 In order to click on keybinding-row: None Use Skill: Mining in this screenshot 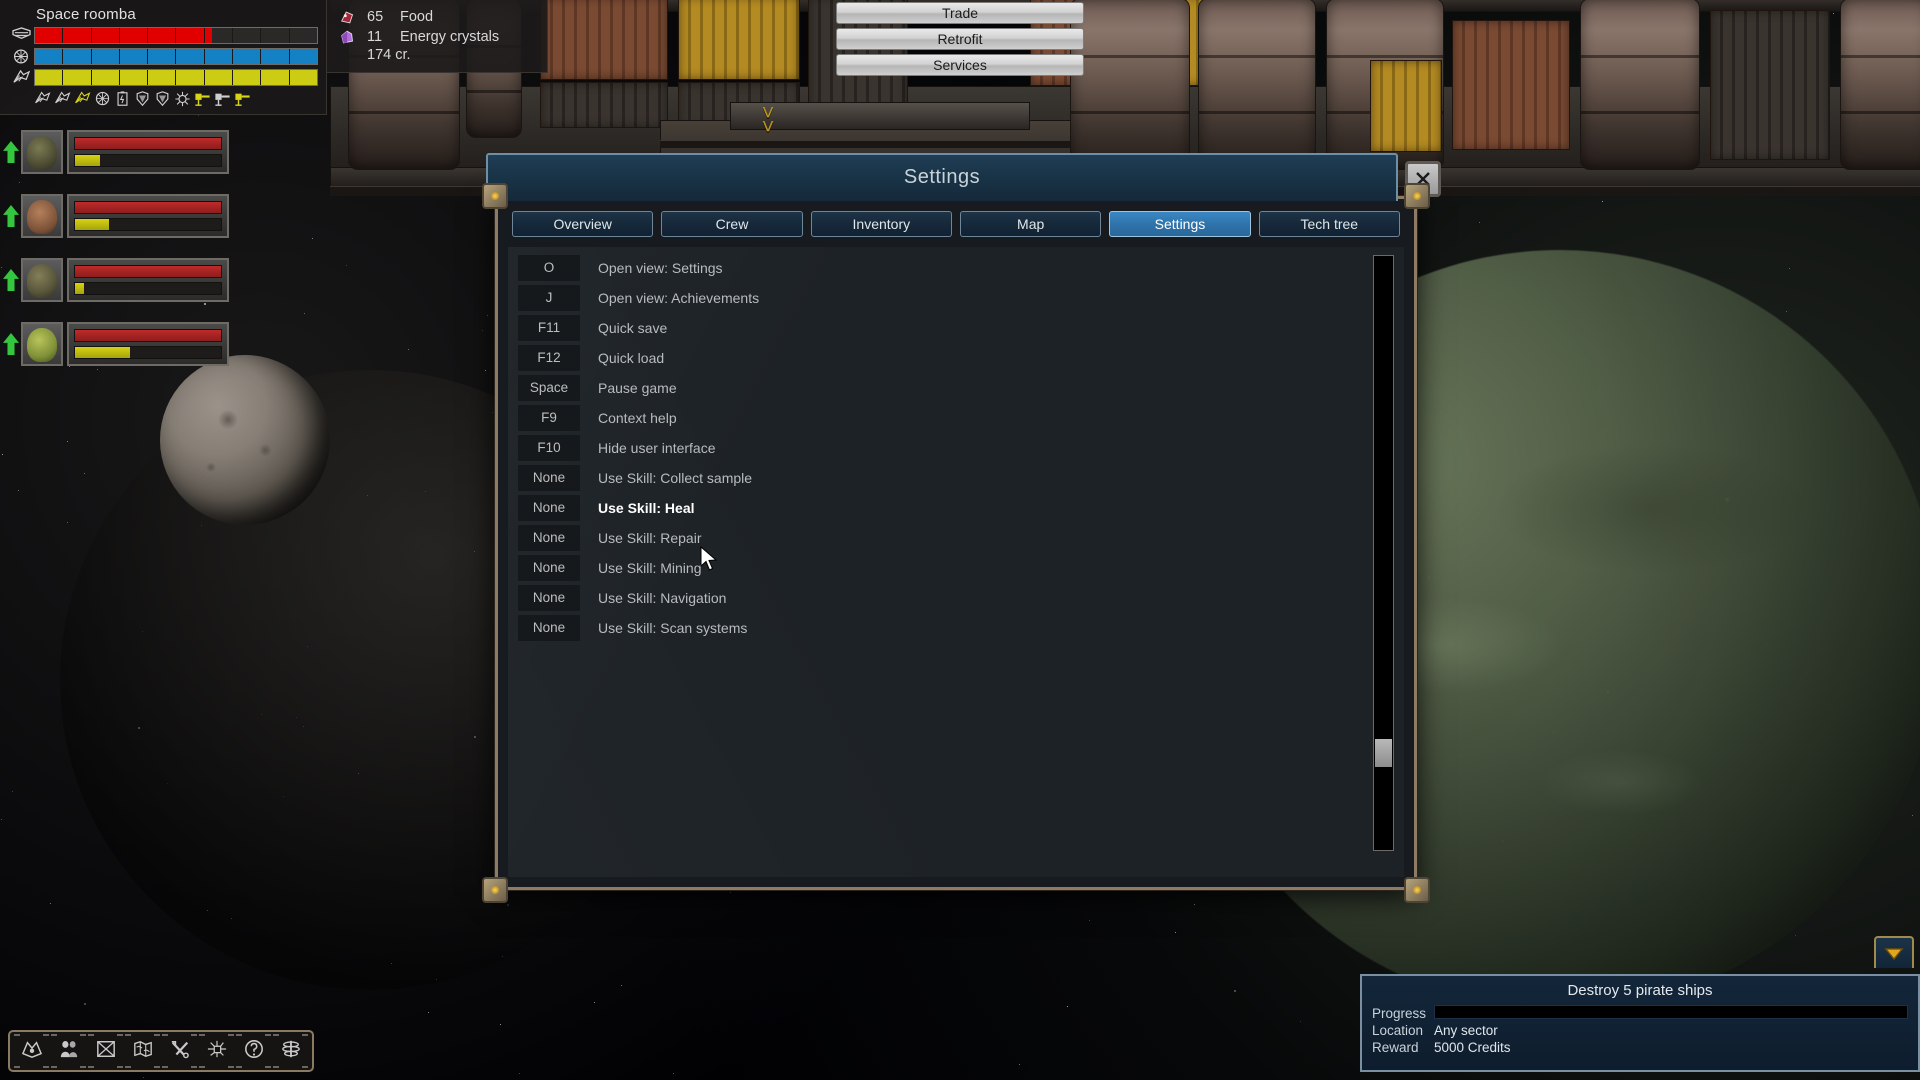, I will do `click(936, 568)`.